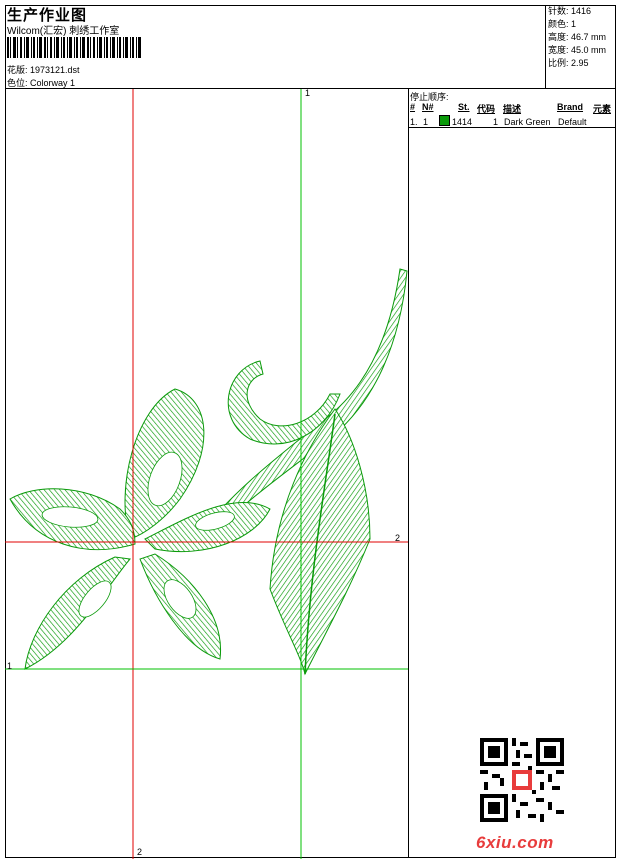  Describe the element at coordinates (140, 529) in the screenshot. I see `flower-shape` at that location.